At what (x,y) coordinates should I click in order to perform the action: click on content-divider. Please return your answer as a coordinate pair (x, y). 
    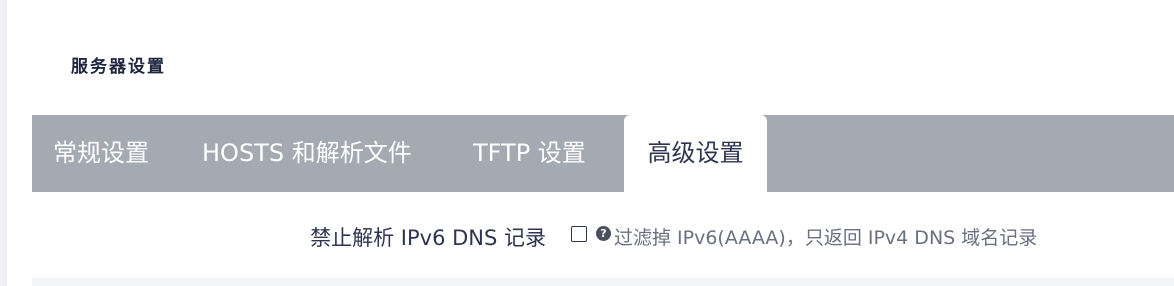
    Looking at the image, I should click on (603, 282).